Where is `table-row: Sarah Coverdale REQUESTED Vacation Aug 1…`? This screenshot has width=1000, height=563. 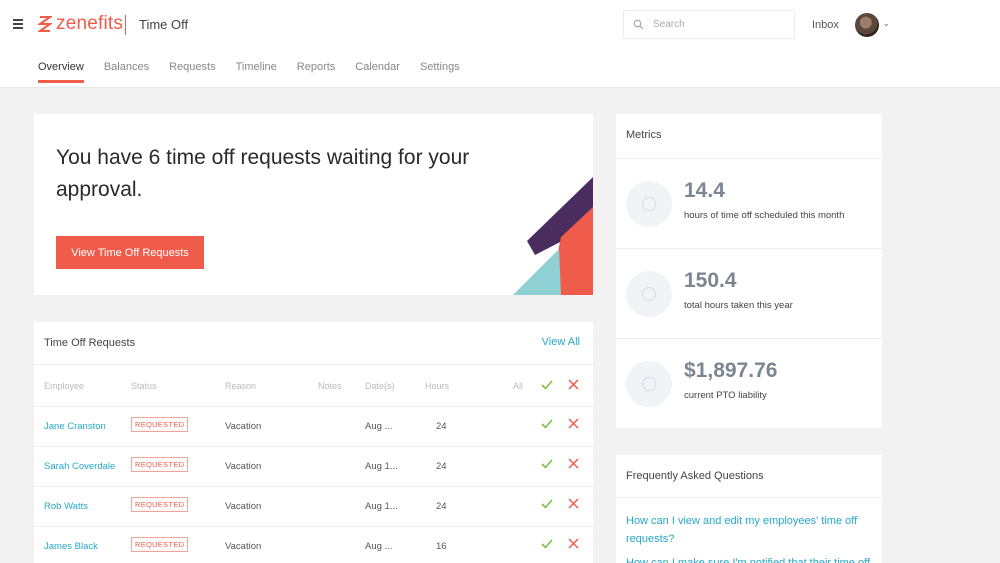
table-row: Sarah Coverdale REQUESTED Vacation Aug 1… is located at coordinates (313, 466).